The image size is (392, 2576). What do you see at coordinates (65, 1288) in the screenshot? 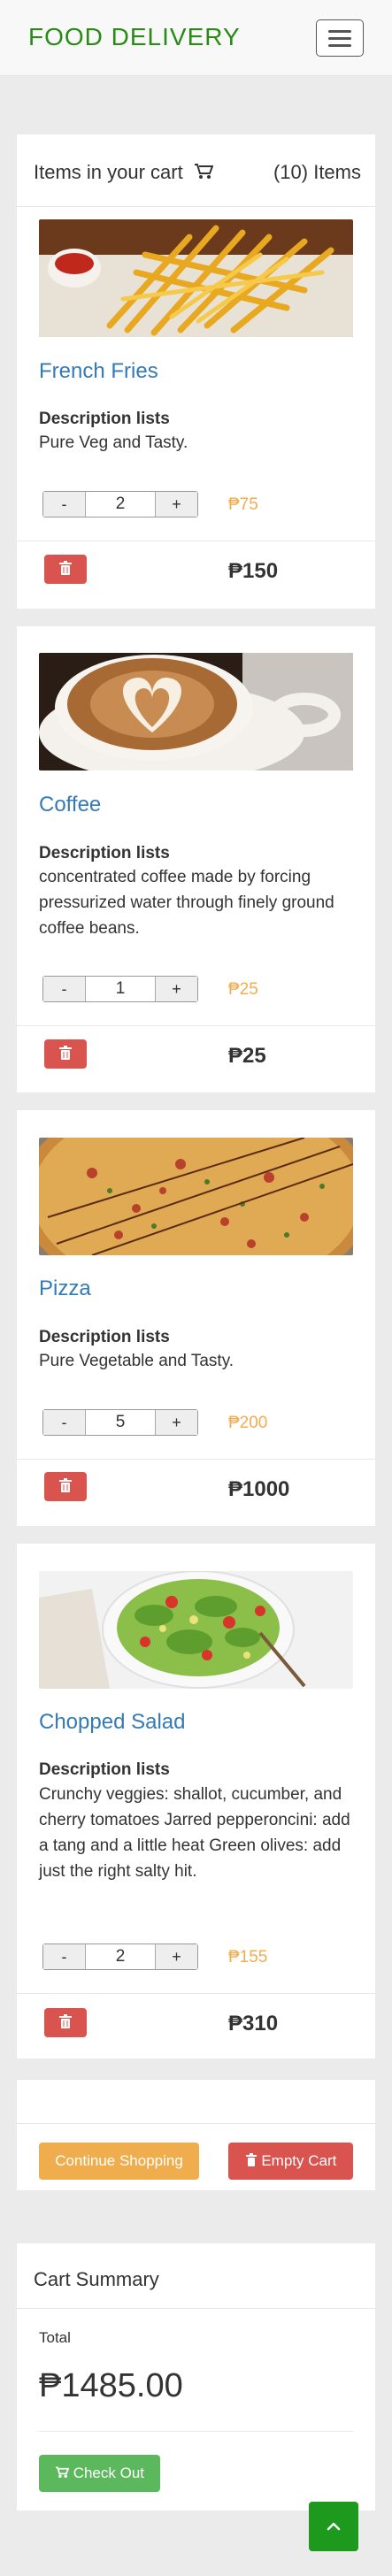
I see `item-name: Pizza` at bounding box center [65, 1288].